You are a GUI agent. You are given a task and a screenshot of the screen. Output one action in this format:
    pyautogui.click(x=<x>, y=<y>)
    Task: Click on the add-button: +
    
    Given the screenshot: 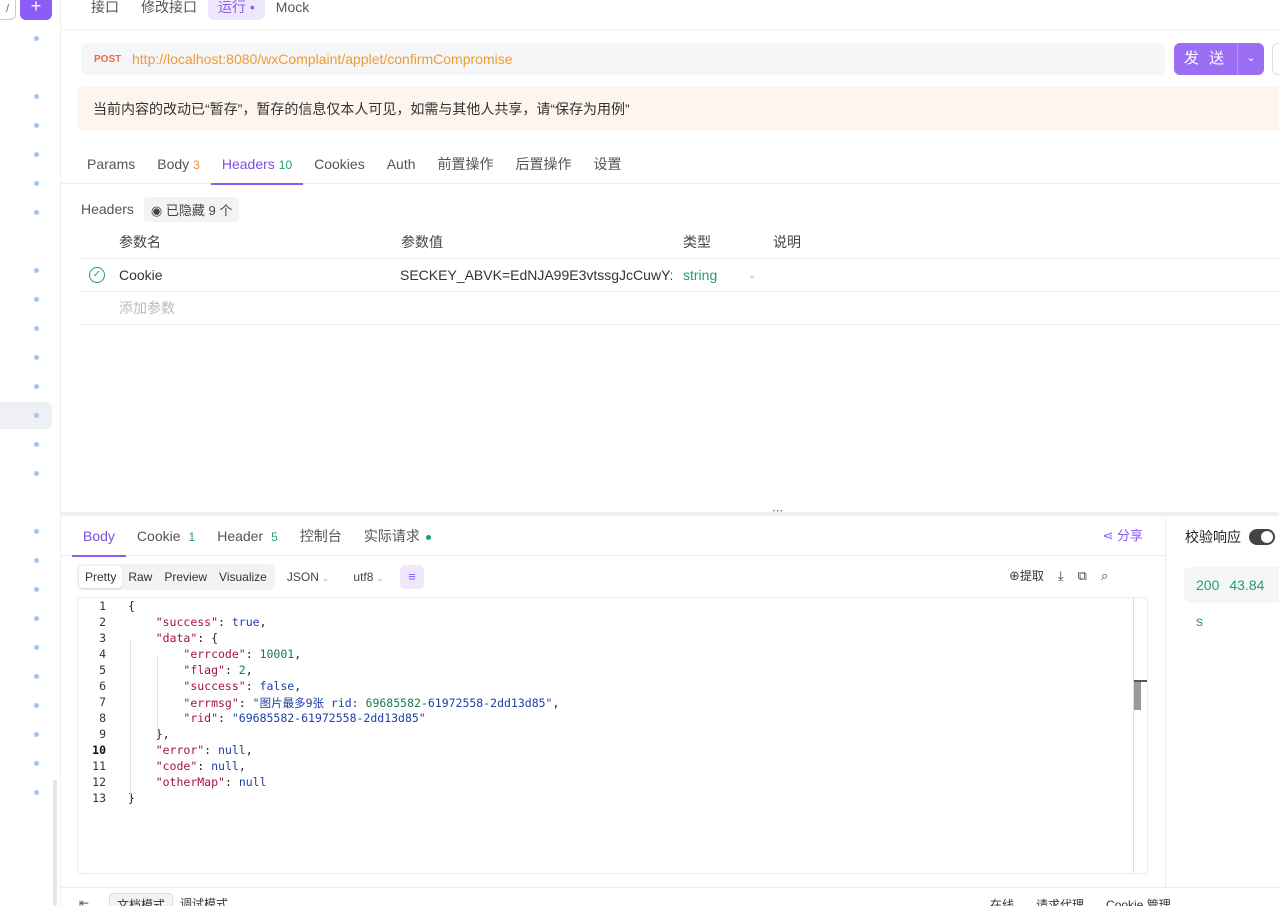 What is the action you would take?
    pyautogui.click(x=36, y=10)
    